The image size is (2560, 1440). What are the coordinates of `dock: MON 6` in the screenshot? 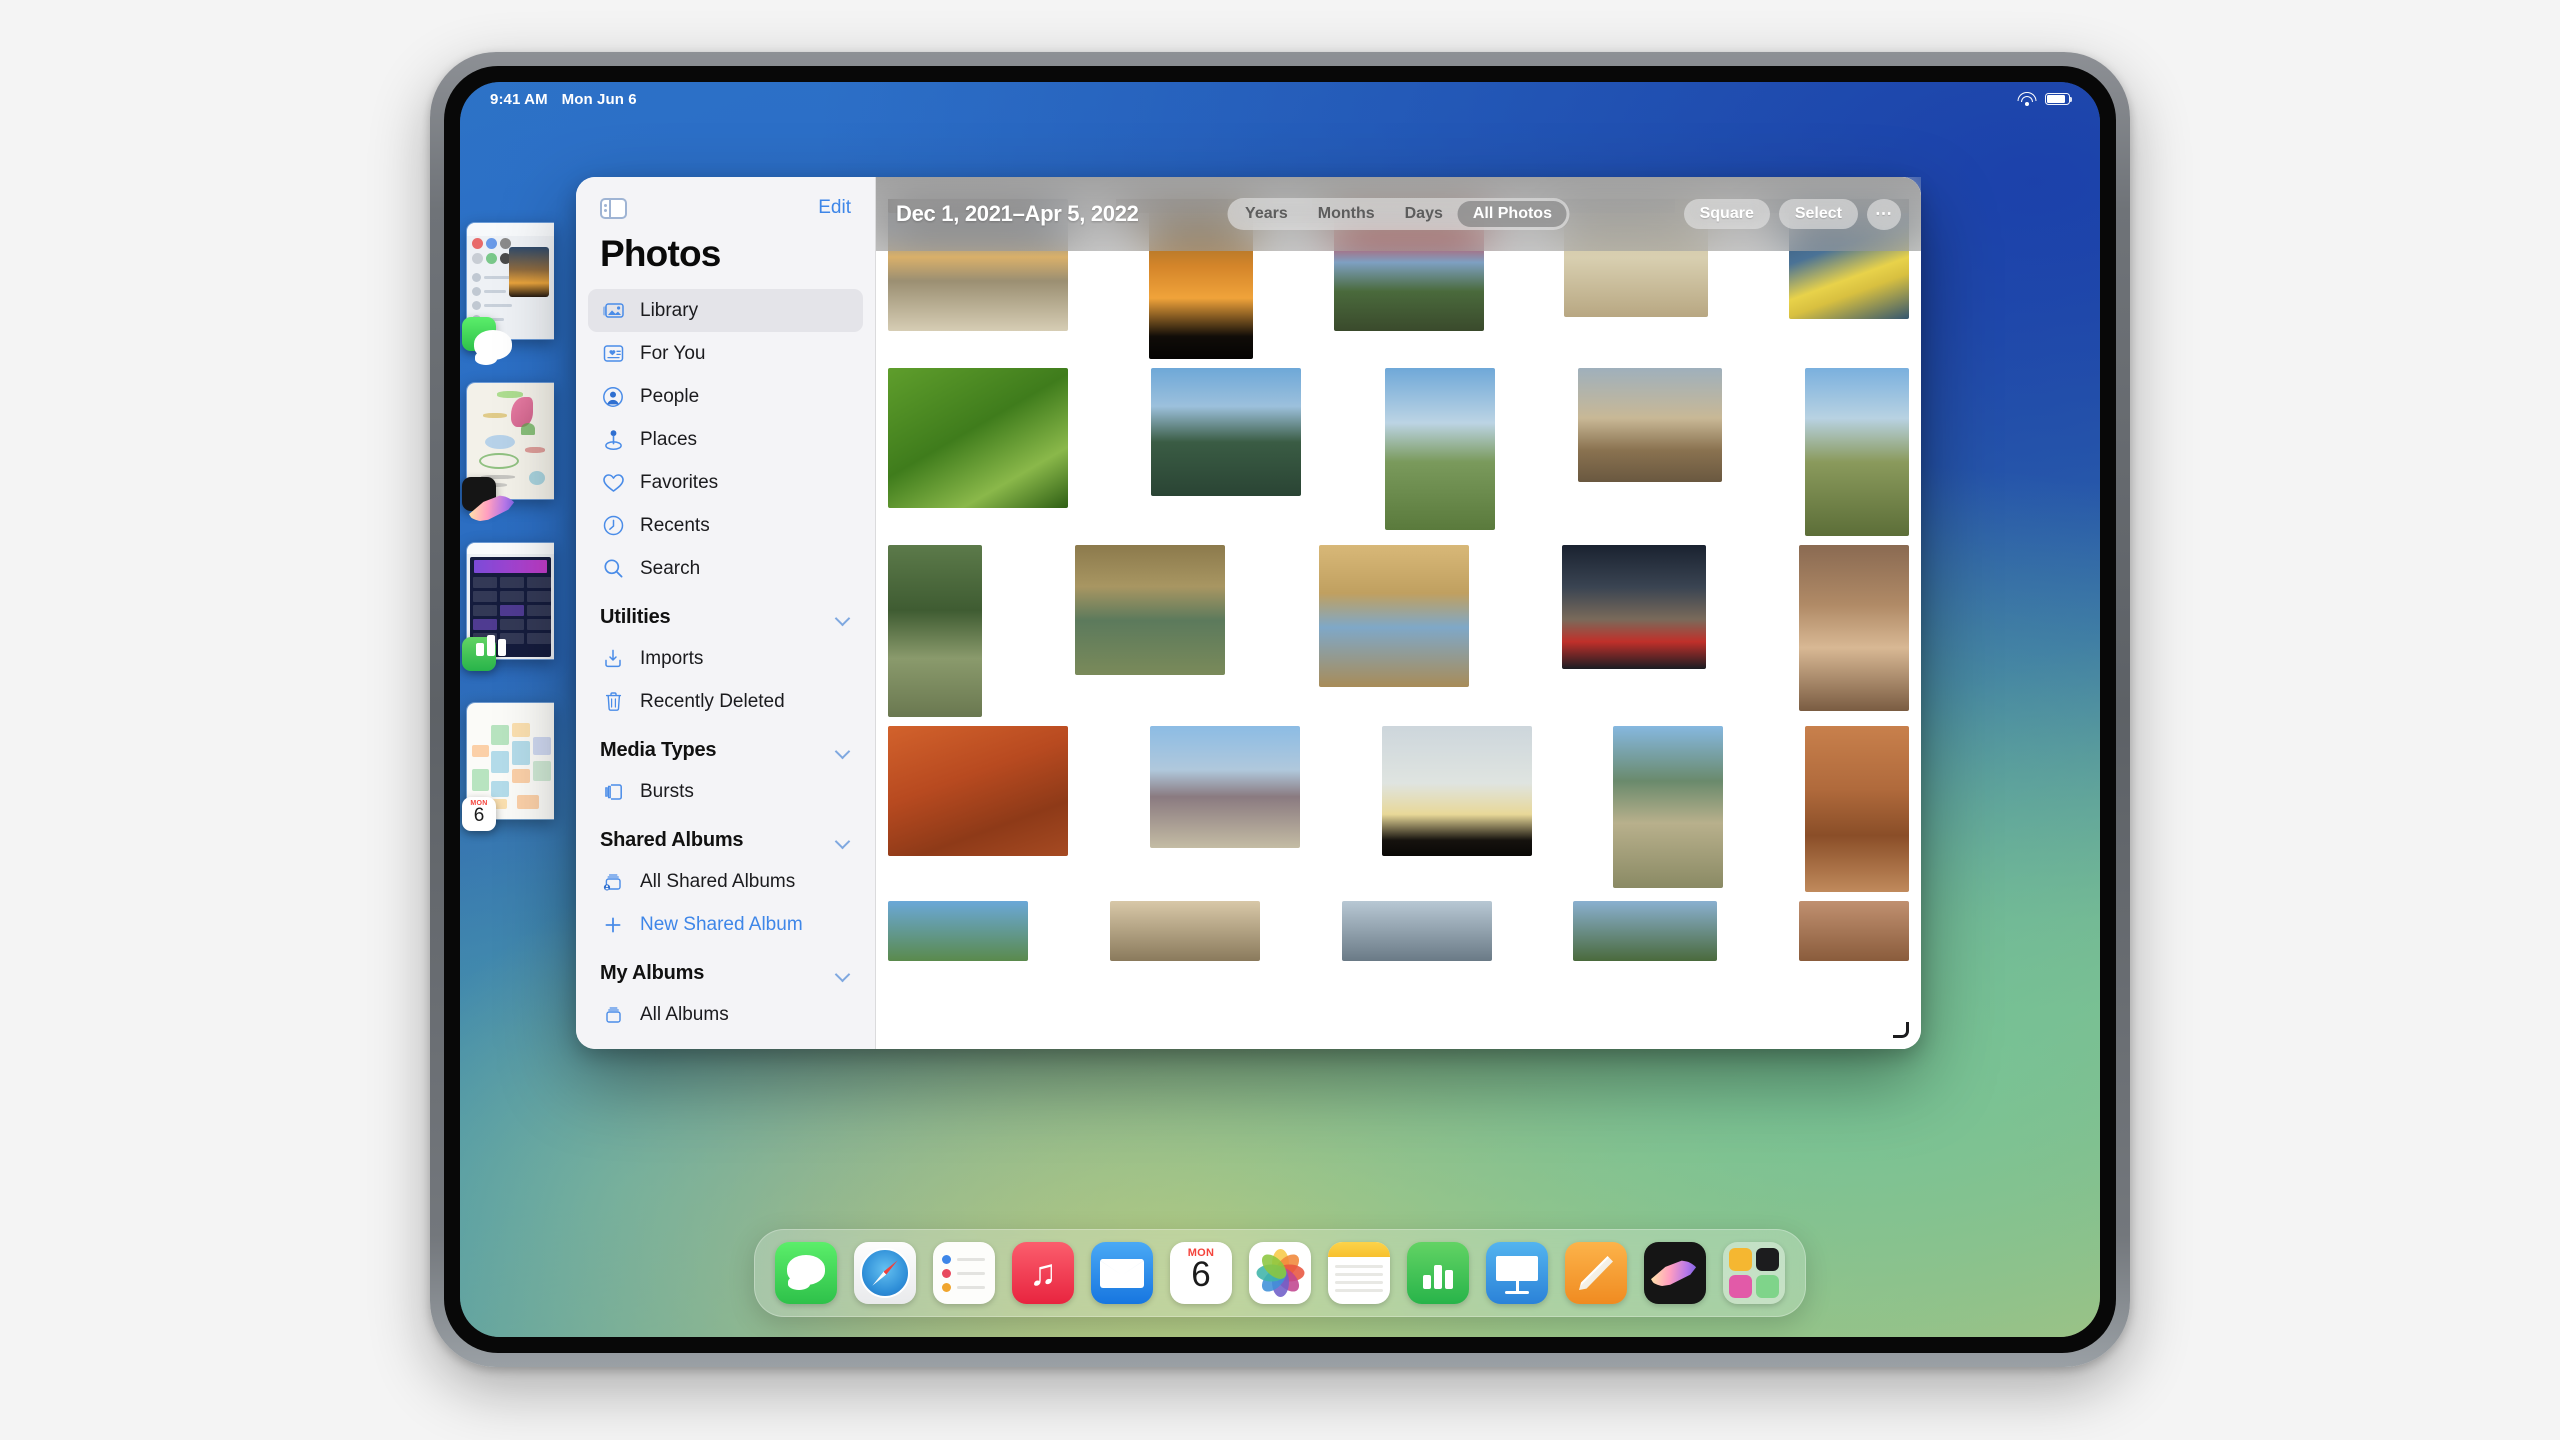 It's located at (1280, 1273).